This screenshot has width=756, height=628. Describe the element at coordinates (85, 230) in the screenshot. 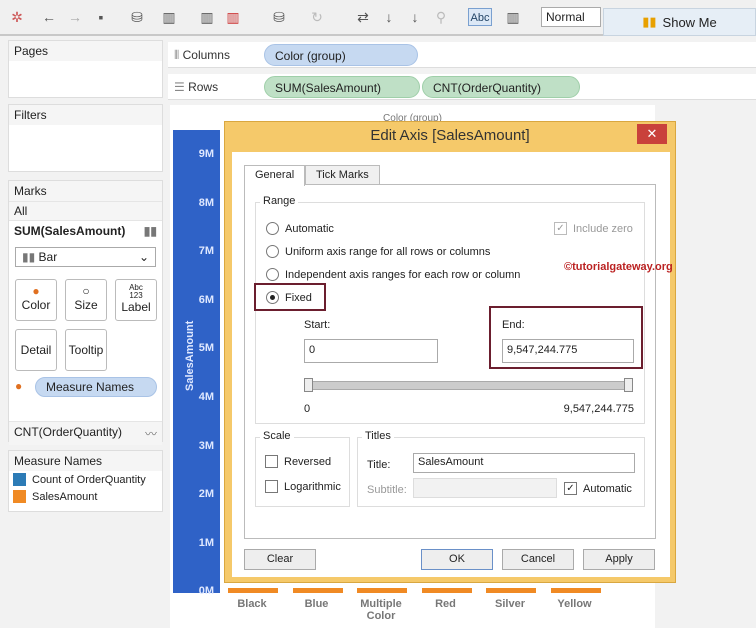

I see `marks-sum-sales: SUM(SalesAmount) ▮▮` at that location.